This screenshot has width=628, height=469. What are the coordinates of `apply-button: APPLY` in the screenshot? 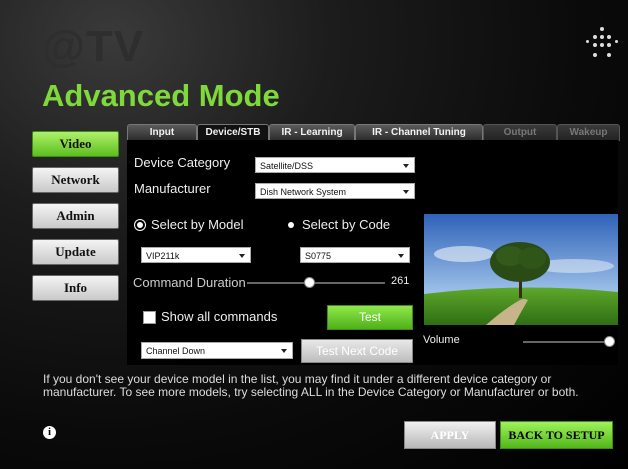 It's located at (450, 435).